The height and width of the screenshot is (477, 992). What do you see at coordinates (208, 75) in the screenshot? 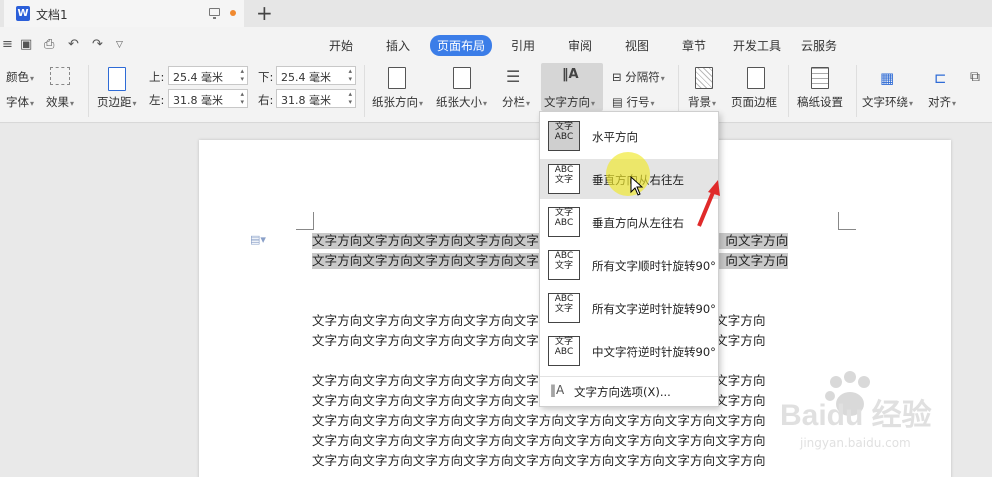
I see `top-margin-field: 25.4 毫米 ▴ ▾` at bounding box center [208, 75].